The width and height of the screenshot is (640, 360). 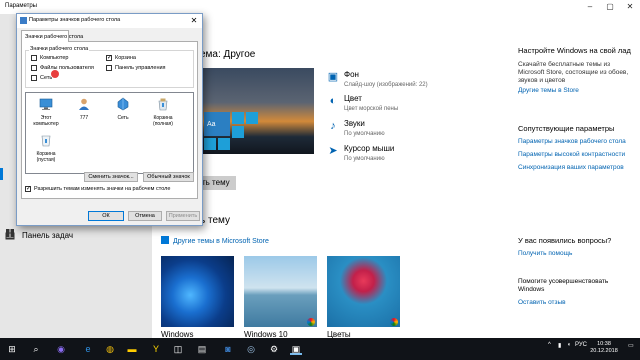 What do you see at coordinates (46, 104) in the screenshot?
I see `computer-icon` at bounding box center [46, 104].